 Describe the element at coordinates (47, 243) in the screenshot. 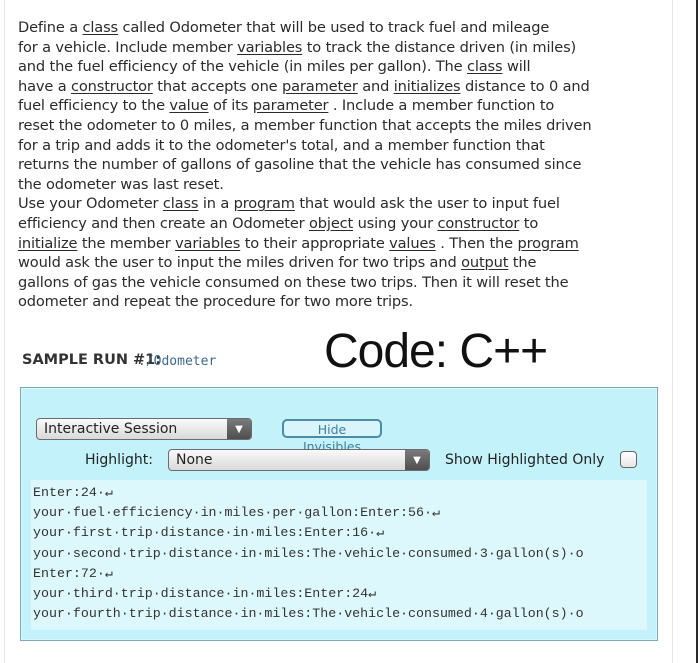

I see `glossary-link: initialize` at that location.